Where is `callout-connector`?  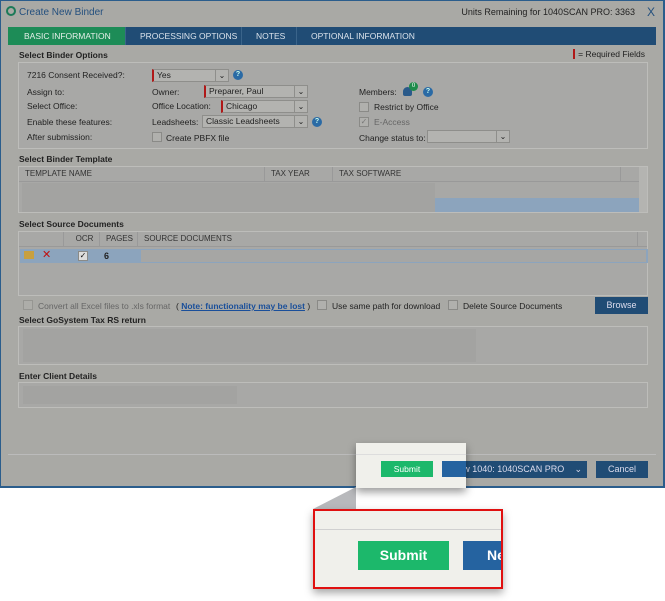 callout-connector is located at coordinates (334, 498).